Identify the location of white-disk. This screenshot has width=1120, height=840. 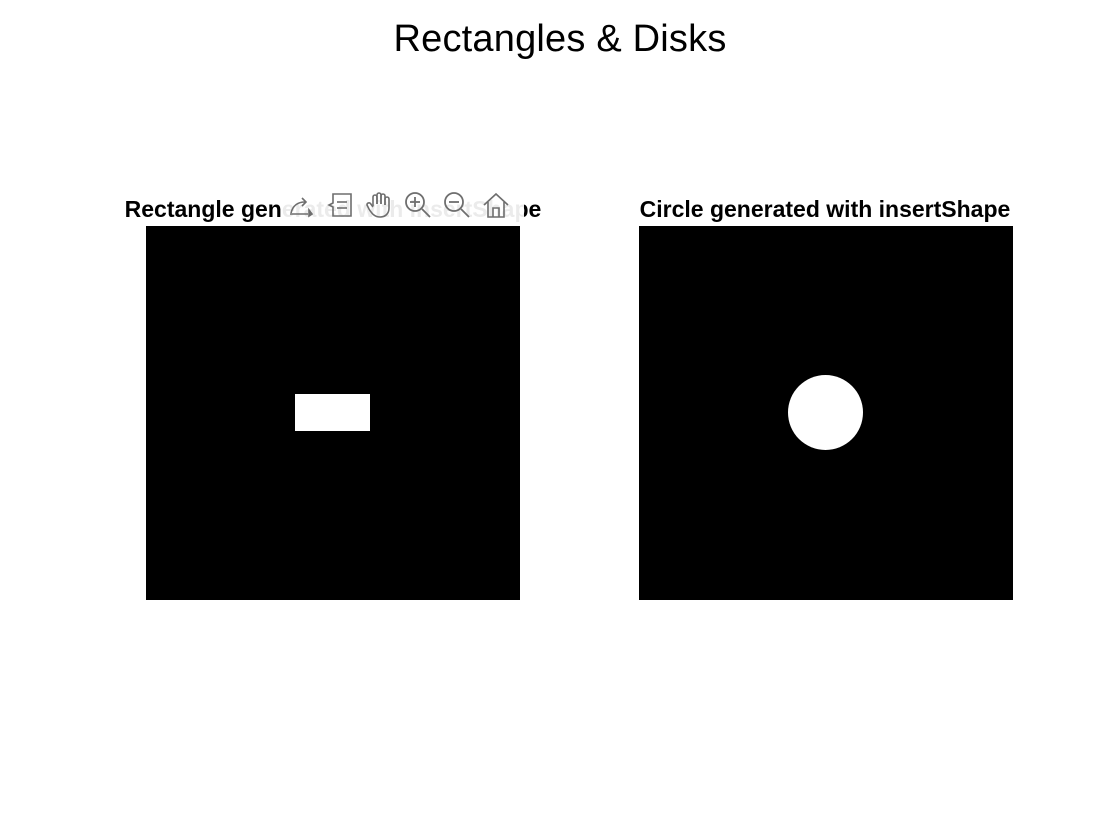
(825, 412).